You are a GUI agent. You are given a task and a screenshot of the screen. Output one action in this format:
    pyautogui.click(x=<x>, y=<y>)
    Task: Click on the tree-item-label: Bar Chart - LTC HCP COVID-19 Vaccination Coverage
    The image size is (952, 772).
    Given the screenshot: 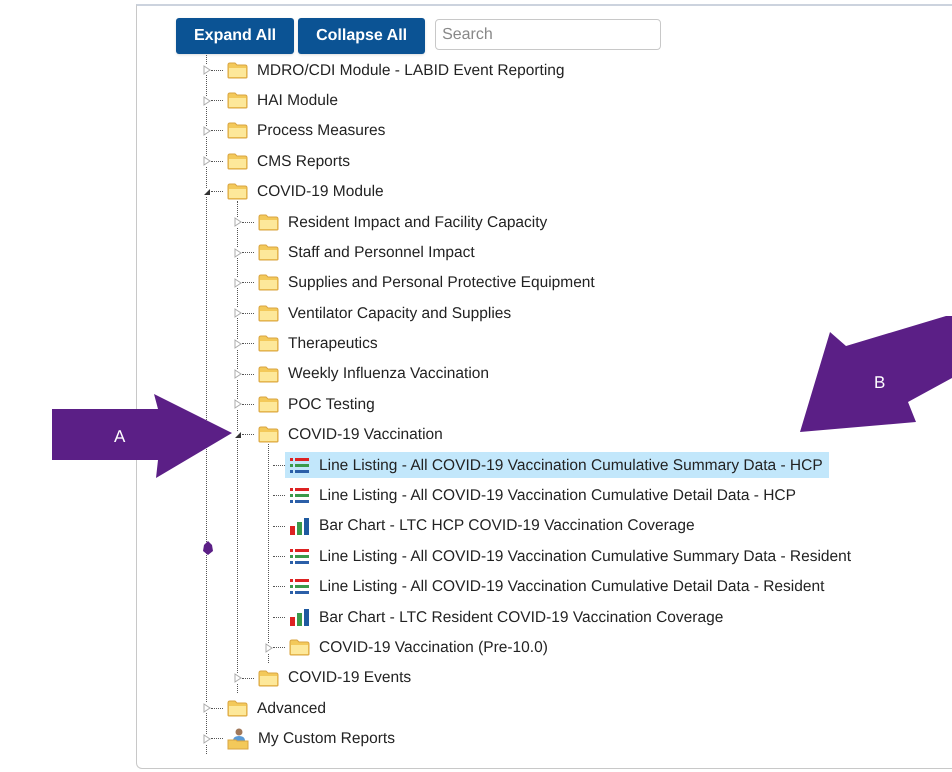 What is the action you would take?
    pyautogui.click(x=507, y=526)
    